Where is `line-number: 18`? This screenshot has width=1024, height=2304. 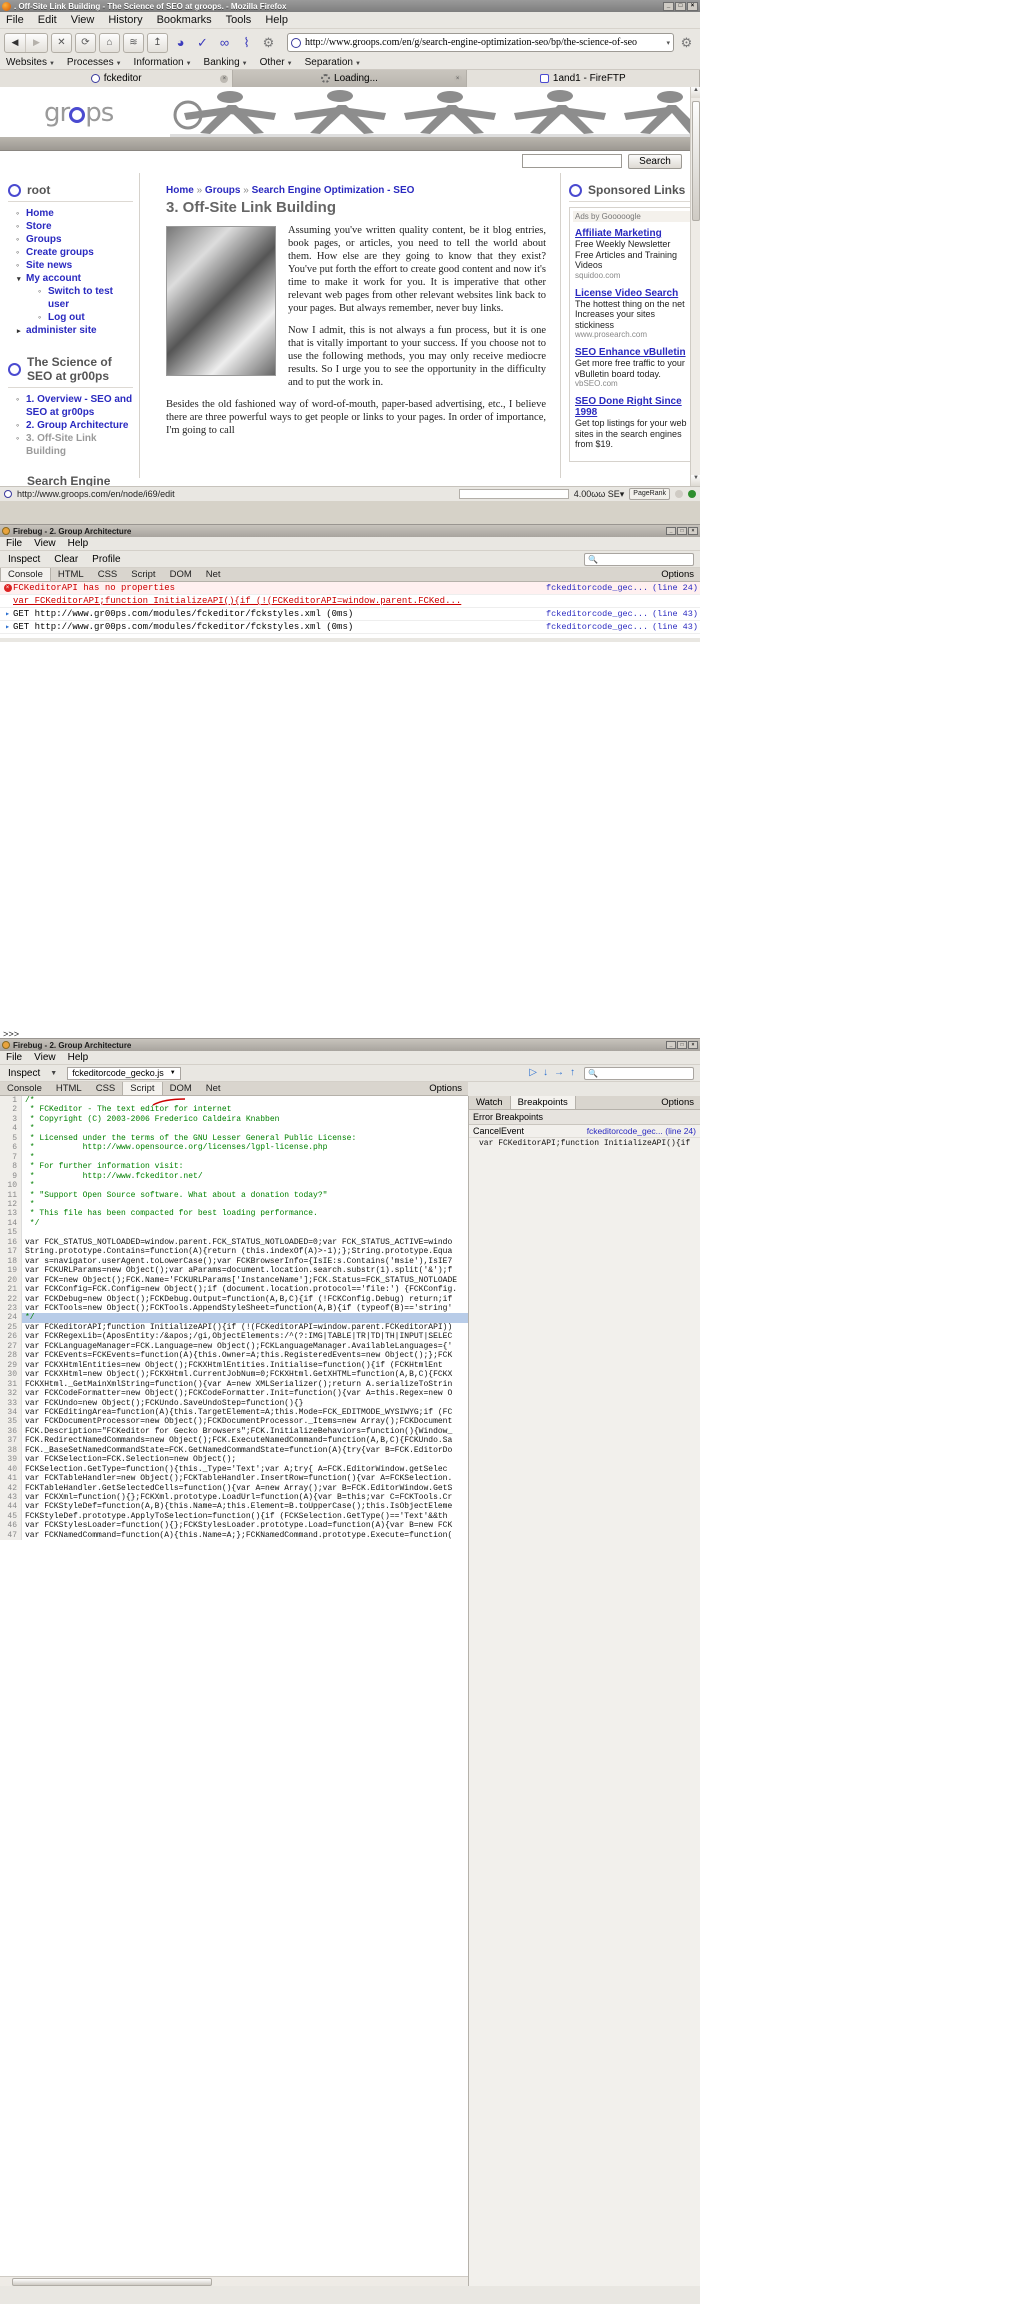 line-number: 18 is located at coordinates (11, 1261).